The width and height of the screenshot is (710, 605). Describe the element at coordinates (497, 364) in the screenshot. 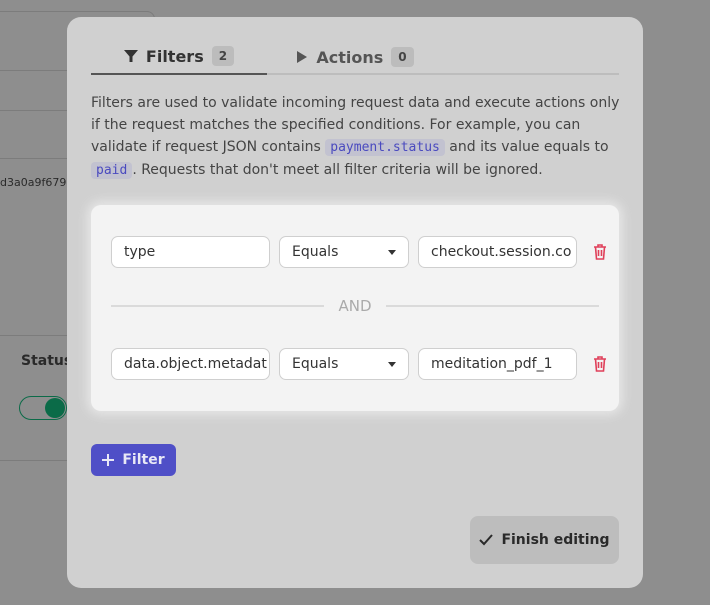

I see `value-input: meditation_pdf_1` at that location.